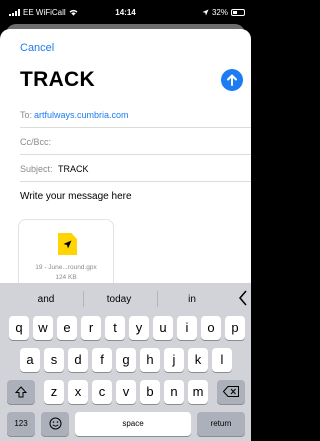 This screenshot has height=441, width=320. I want to click on key-m: m, so click(198, 392).